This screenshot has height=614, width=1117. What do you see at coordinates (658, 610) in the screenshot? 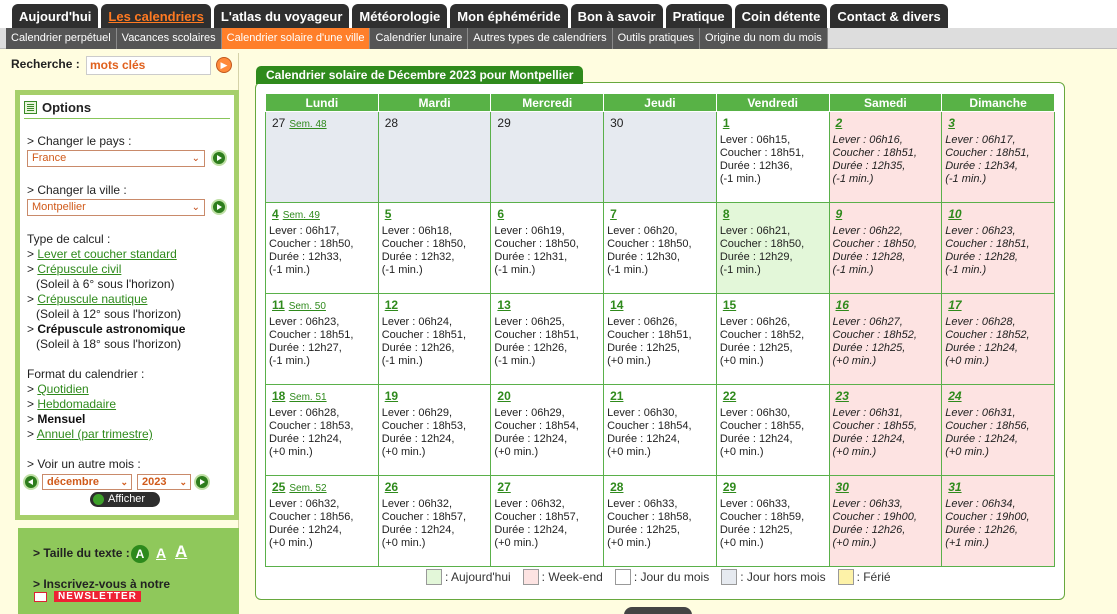
I see `bottom-button` at bounding box center [658, 610].